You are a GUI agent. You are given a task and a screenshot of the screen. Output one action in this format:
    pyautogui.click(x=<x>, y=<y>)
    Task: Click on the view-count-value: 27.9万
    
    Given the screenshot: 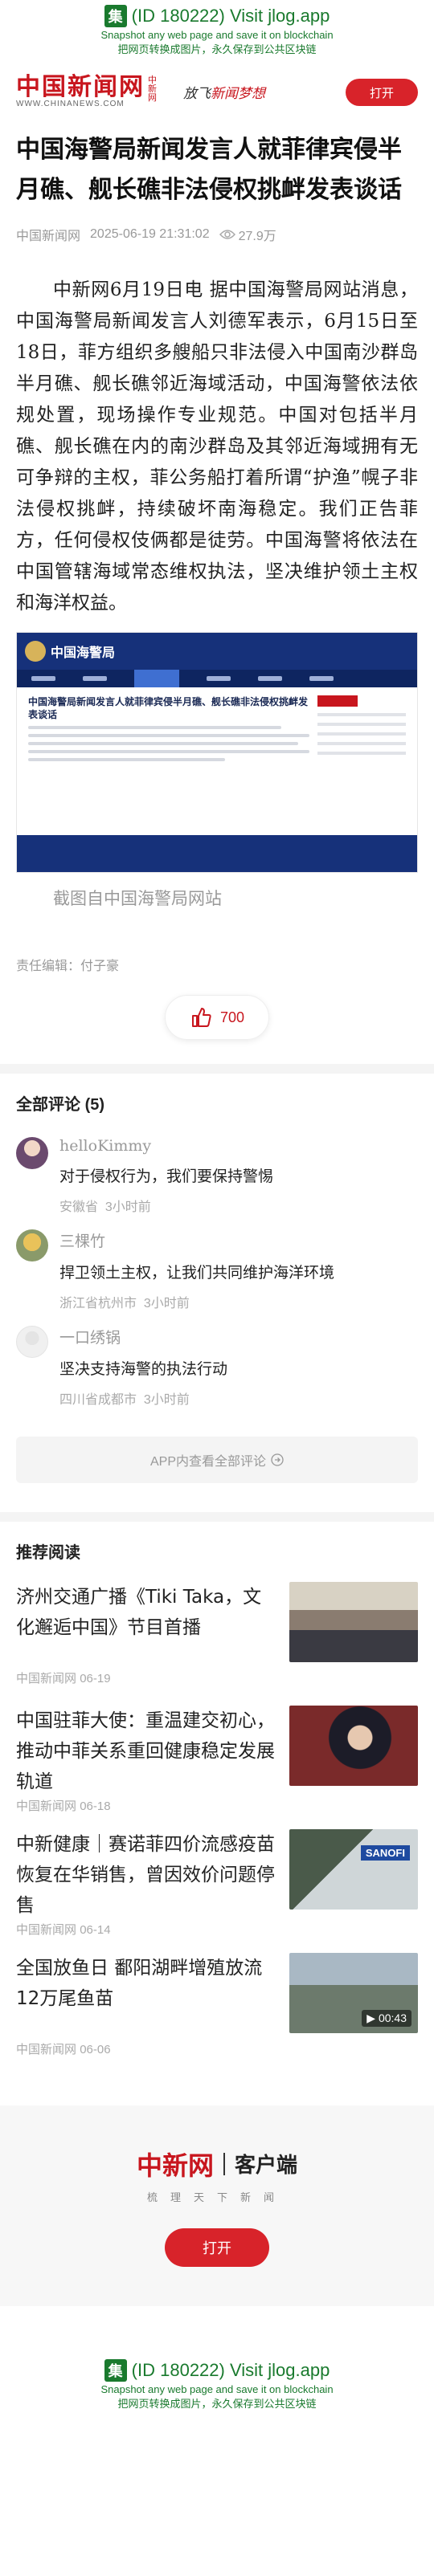 What is the action you would take?
    pyautogui.click(x=257, y=236)
    